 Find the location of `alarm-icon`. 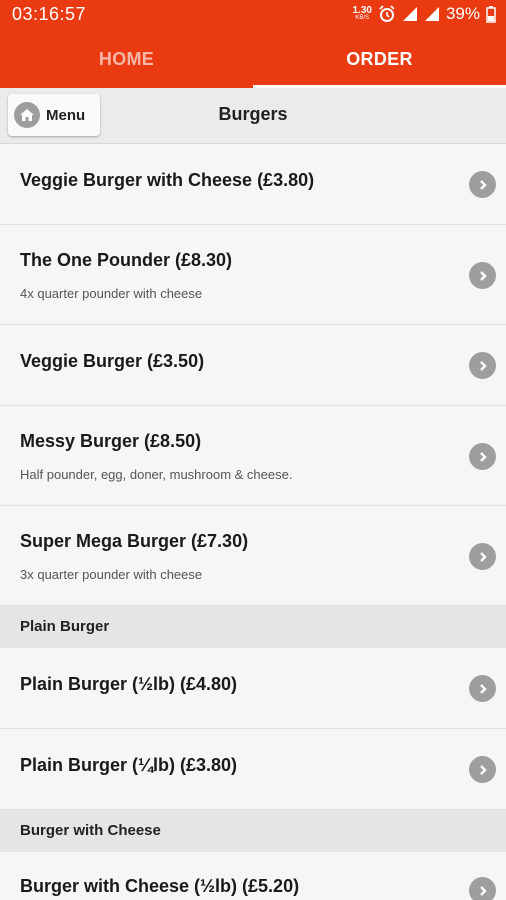

alarm-icon is located at coordinates (387, 13).